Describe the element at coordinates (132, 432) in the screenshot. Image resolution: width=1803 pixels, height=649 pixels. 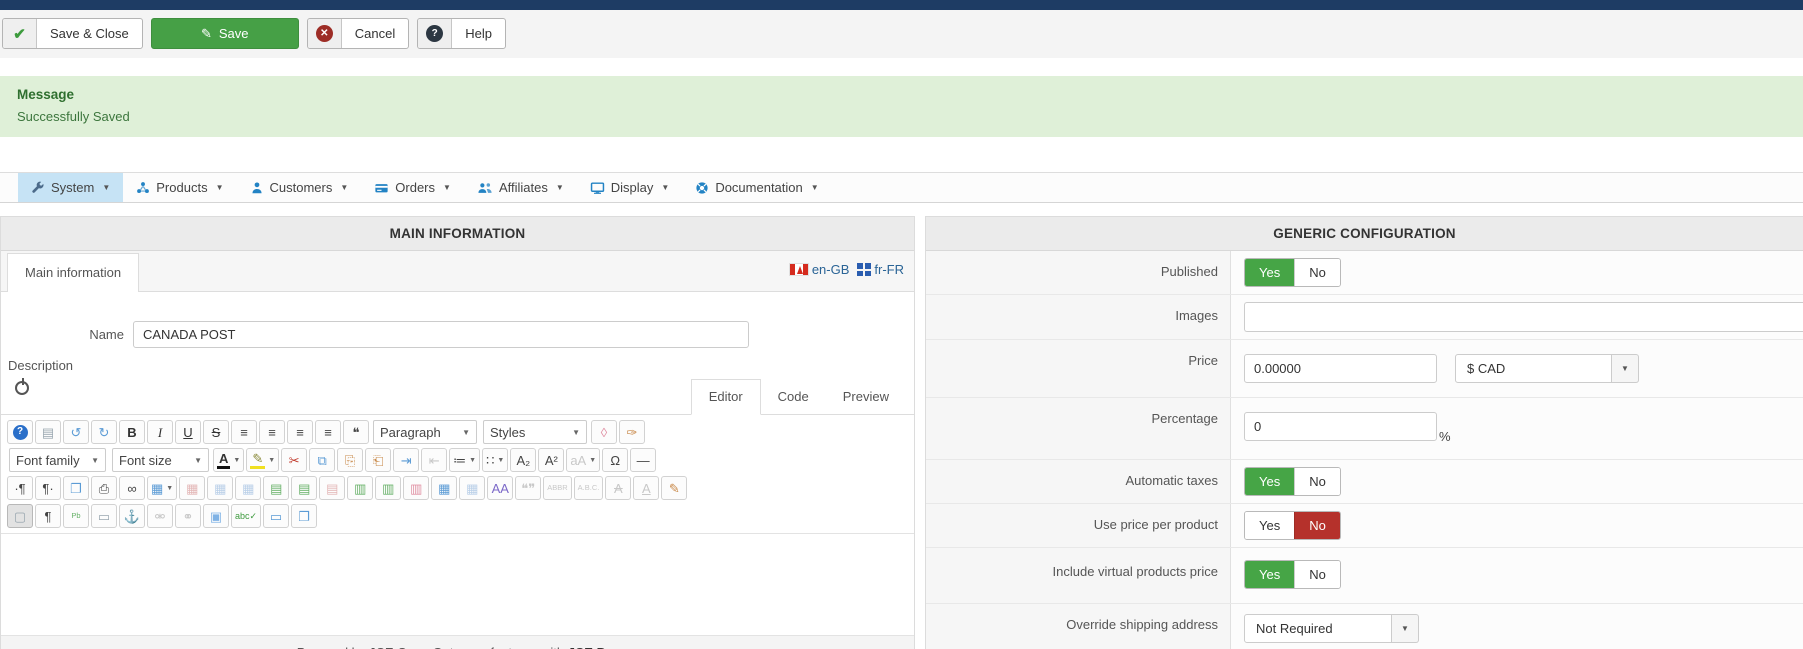
I see `bold-icon: B` at that location.